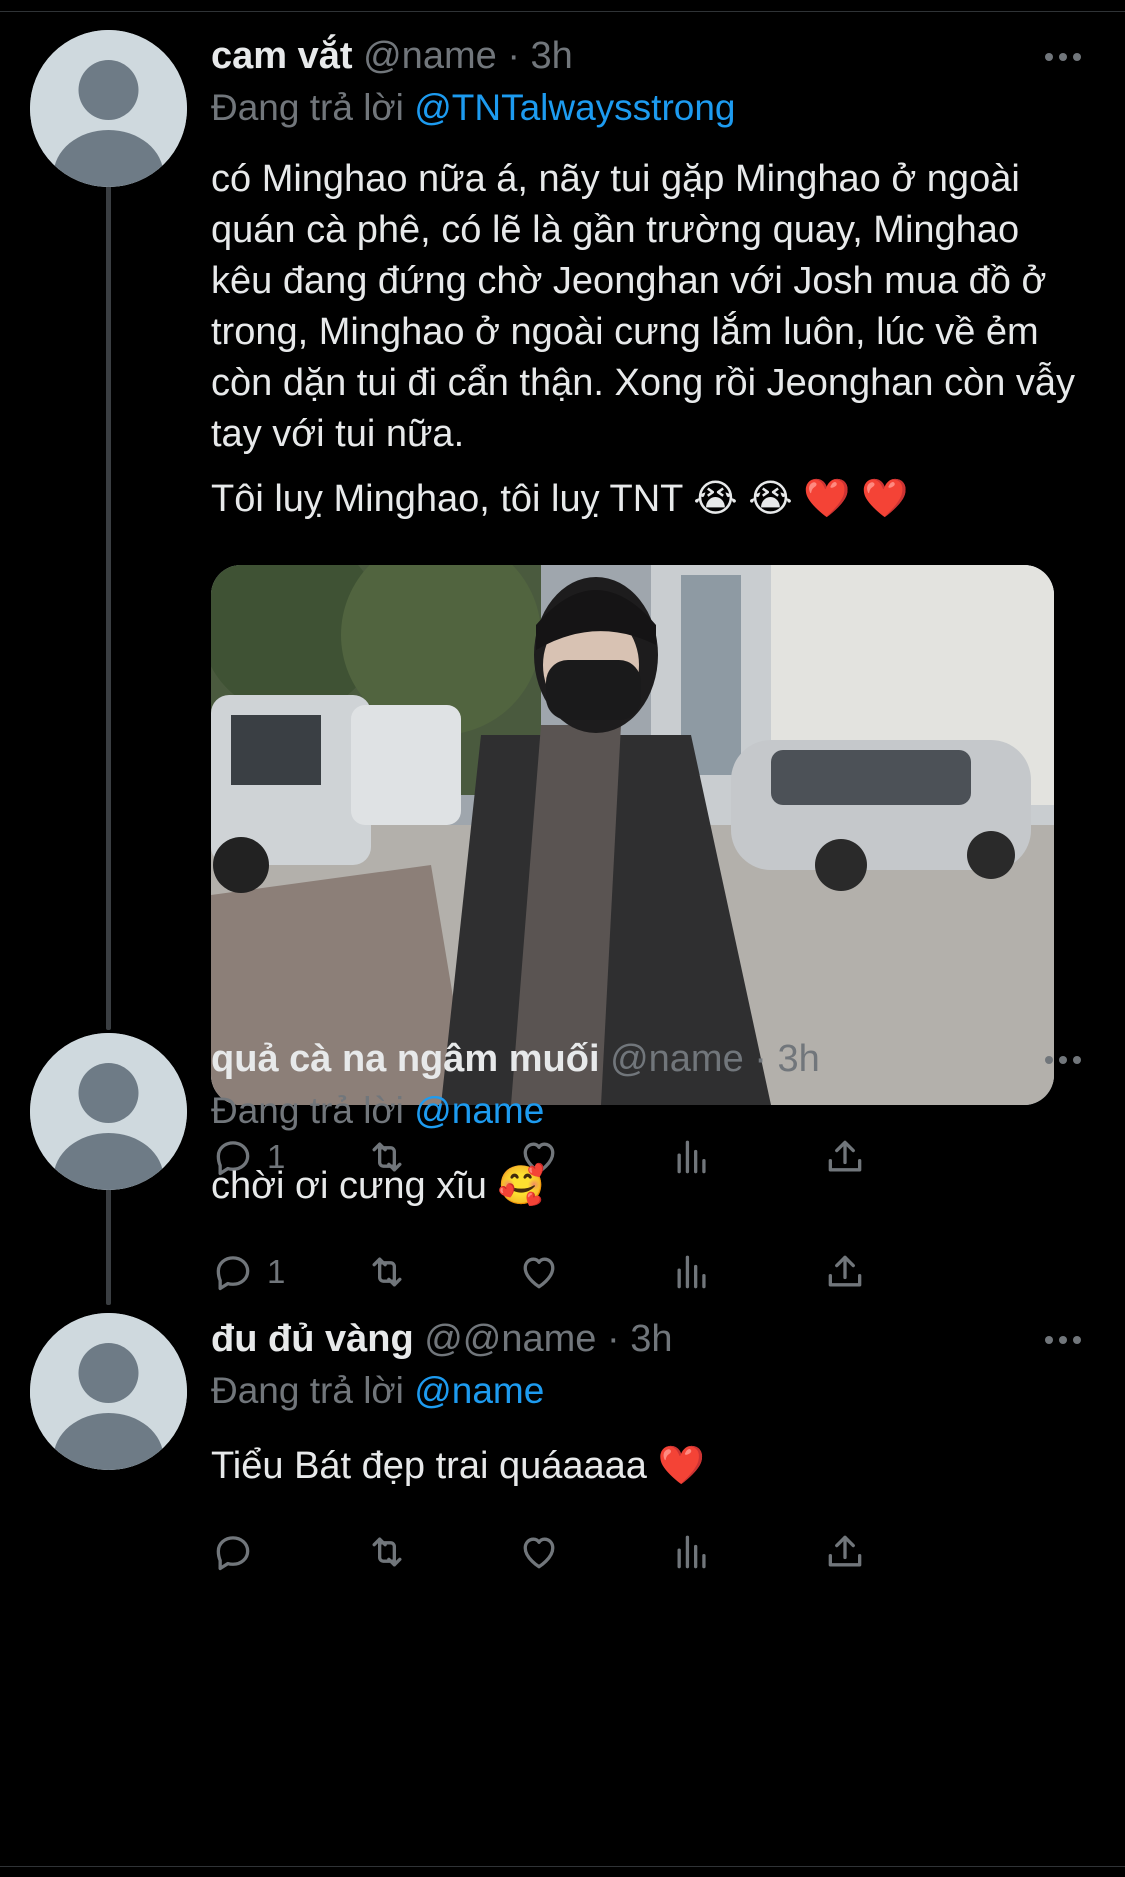  I want to click on tweet-text: chời ơi cưng xĩu 🥰, so click(378, 1186).